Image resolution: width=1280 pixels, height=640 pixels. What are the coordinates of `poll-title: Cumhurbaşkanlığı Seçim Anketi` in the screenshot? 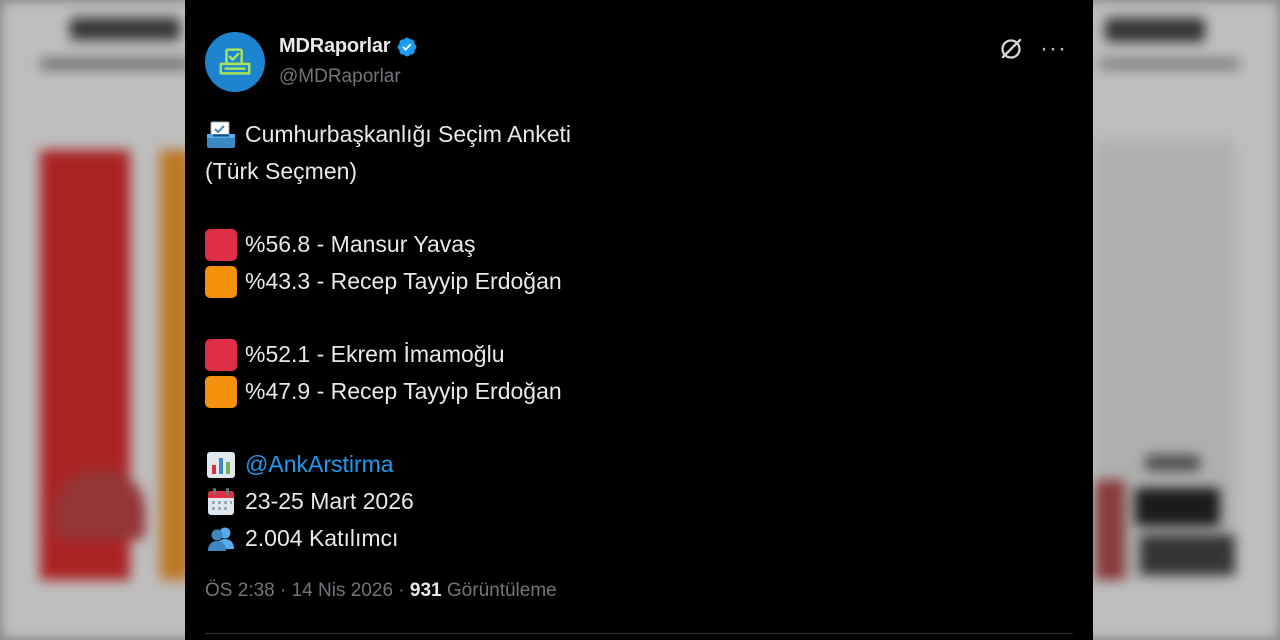 It's located at (408, 134).